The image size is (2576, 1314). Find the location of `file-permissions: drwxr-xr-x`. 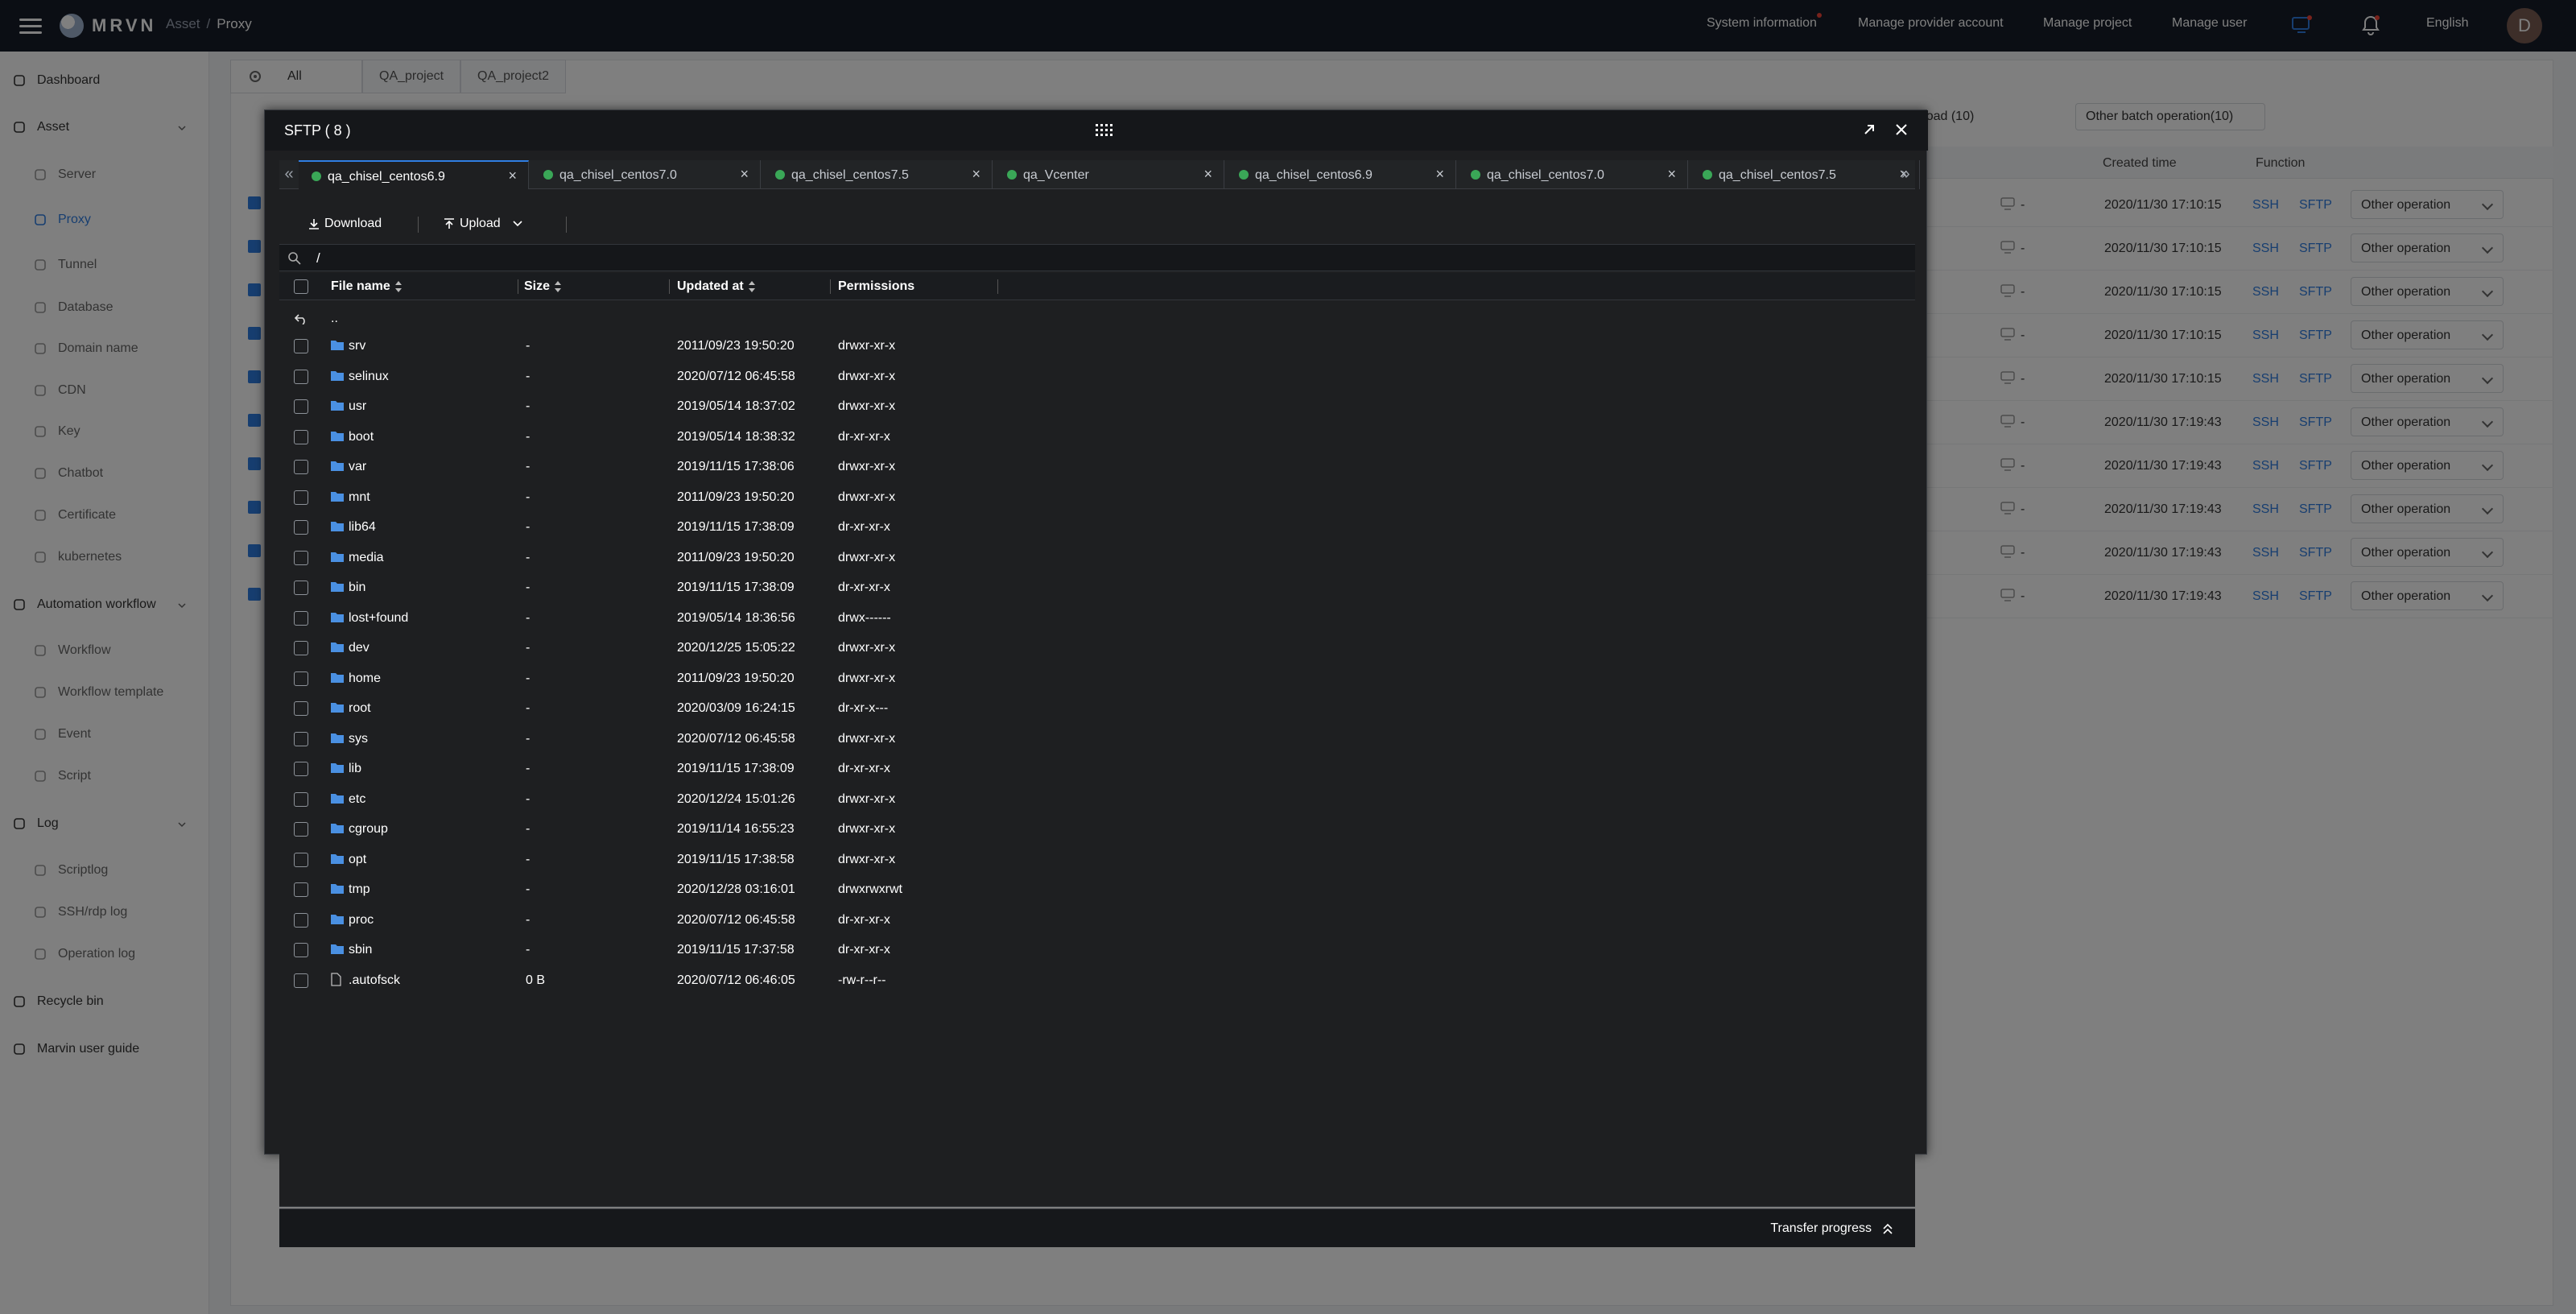

file-permissions: drwxr-xr-x is located at coordinates (867, 406).